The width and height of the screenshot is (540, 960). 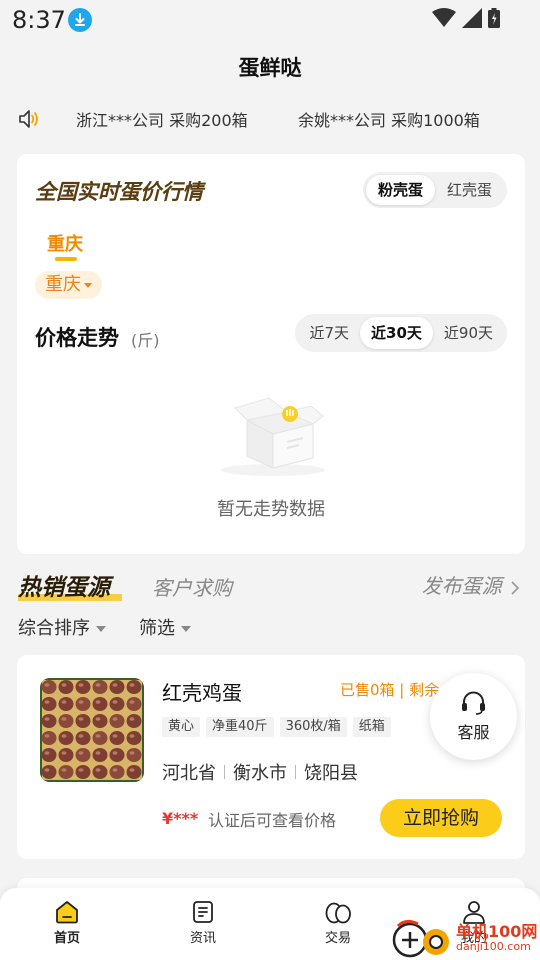 What do you see at coordinates (515, 587) in the screenshot?
I see `chevron-right-icon` at bounding box center [515, 587].